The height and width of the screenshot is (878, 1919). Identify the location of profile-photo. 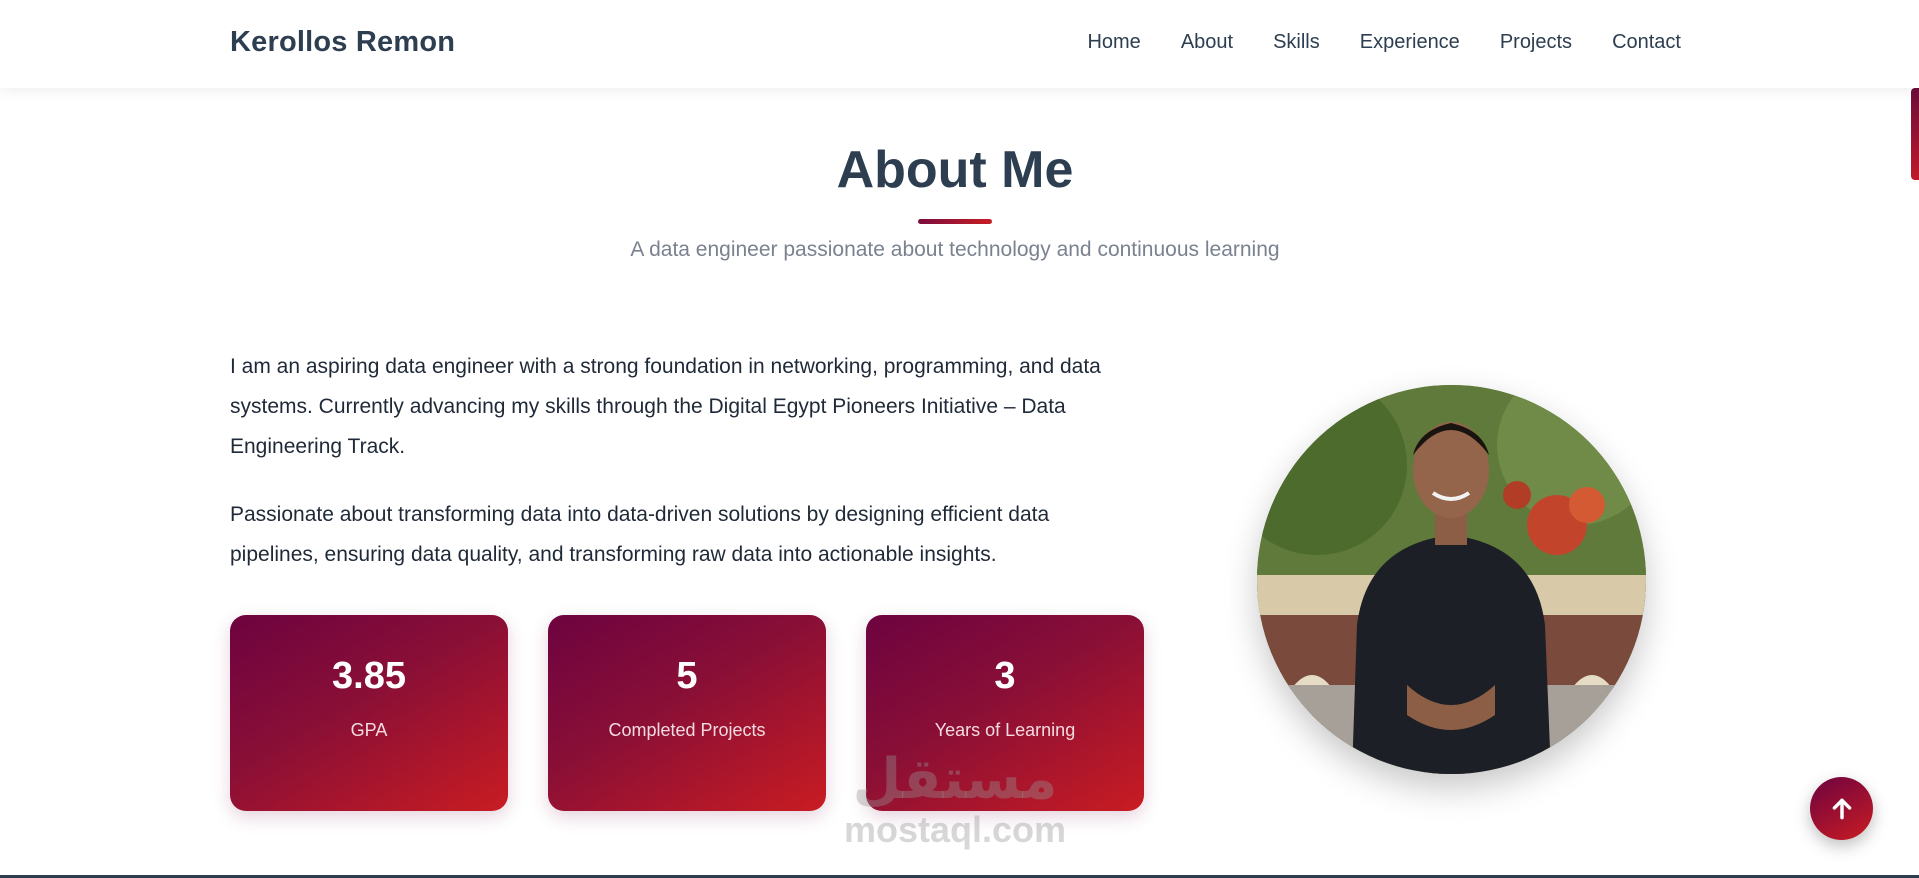
(1451, 579).